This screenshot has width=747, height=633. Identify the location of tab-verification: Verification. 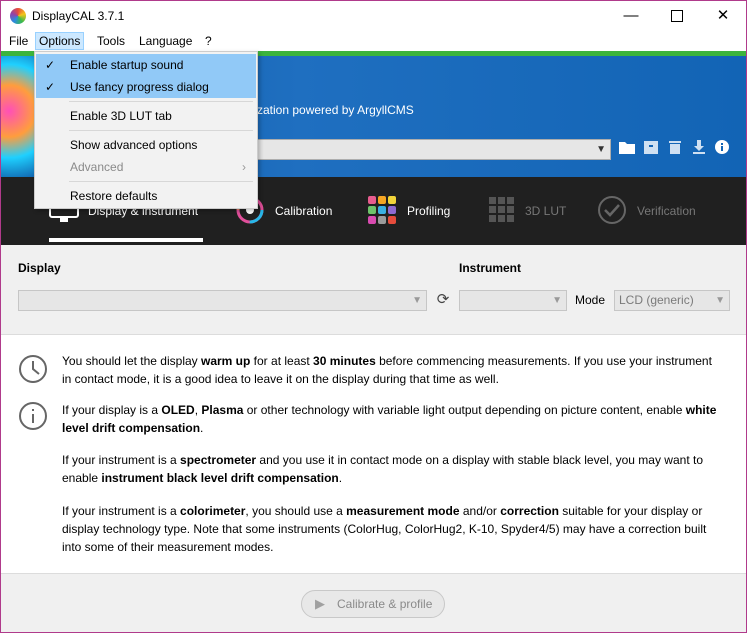
(652, 211).